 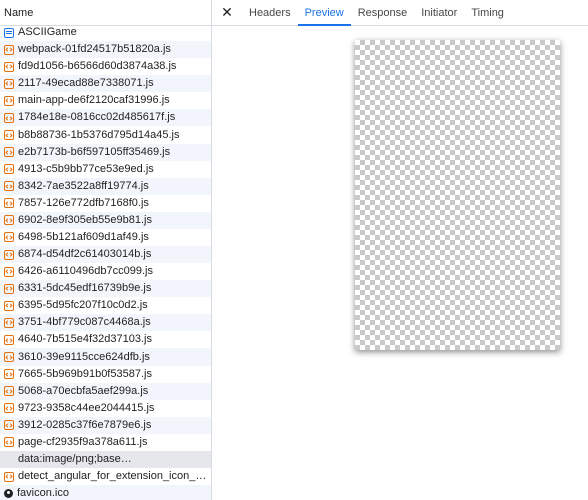 I want to click on request-name: e2b7173b-b6f597105ff35469.js, so click(x=94, y=151).